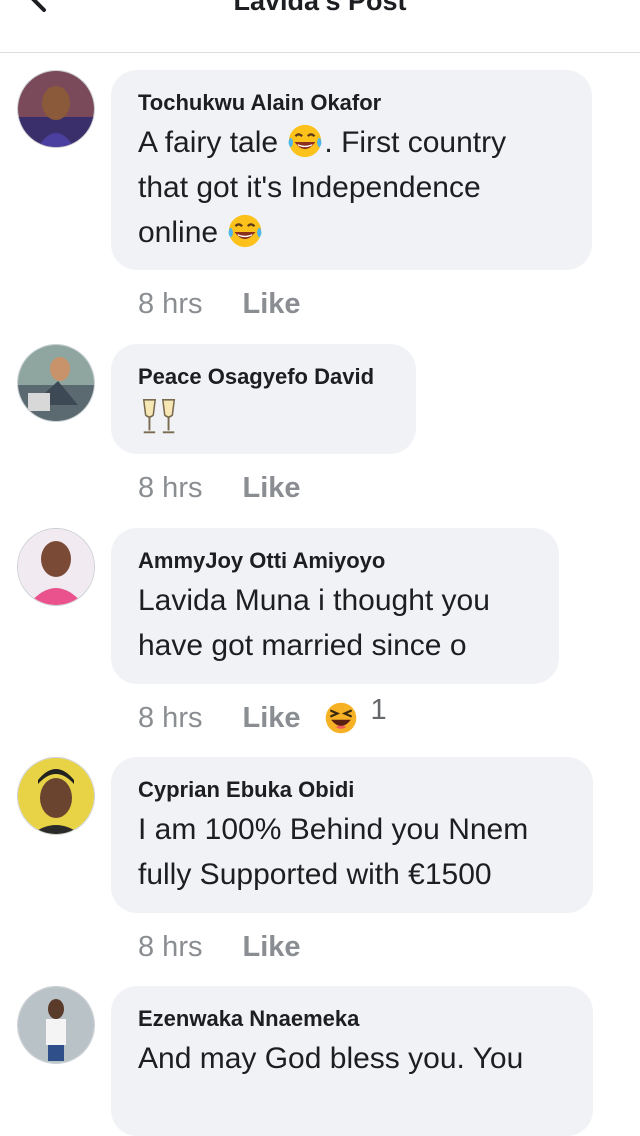  I want to click on comment-text: And may God bless you. You, so click(351, 1058).